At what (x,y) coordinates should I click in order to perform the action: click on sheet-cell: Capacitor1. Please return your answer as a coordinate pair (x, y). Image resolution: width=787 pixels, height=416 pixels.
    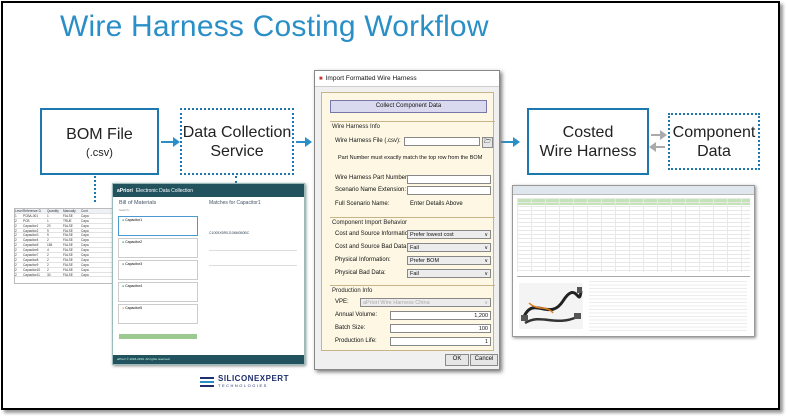
    Looking at the image, I should click on (31, 225).